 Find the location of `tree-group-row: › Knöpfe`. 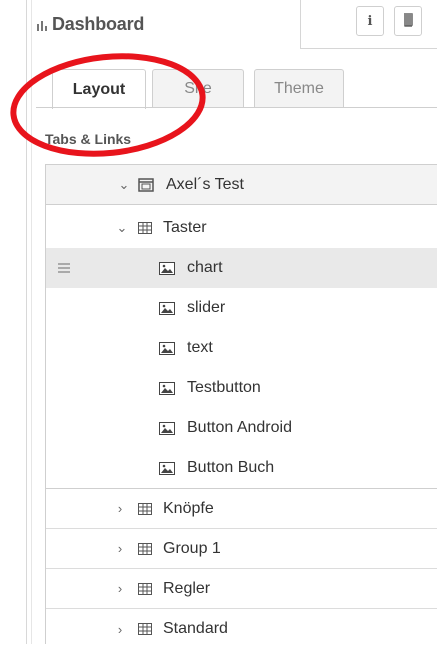

tree-group-row: › Knöpfe is located at coordinates (241, 509).